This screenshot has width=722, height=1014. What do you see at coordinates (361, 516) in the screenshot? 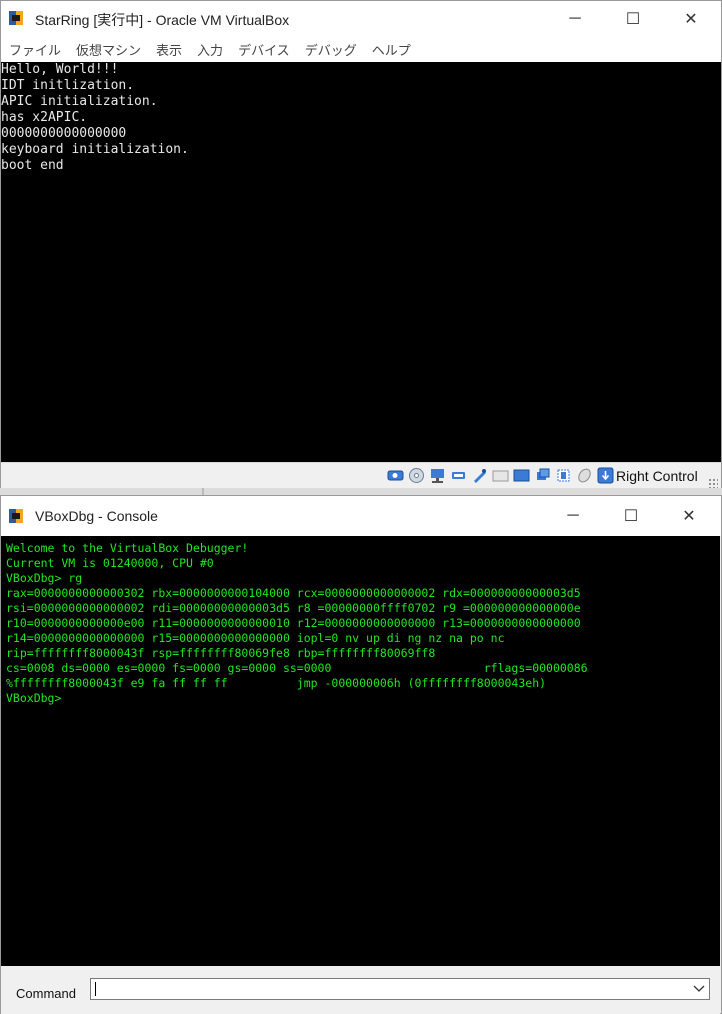
I see `title-bar: VBoxDbg - Console ─ ☐ ✕` at bounding box center [361, 516].